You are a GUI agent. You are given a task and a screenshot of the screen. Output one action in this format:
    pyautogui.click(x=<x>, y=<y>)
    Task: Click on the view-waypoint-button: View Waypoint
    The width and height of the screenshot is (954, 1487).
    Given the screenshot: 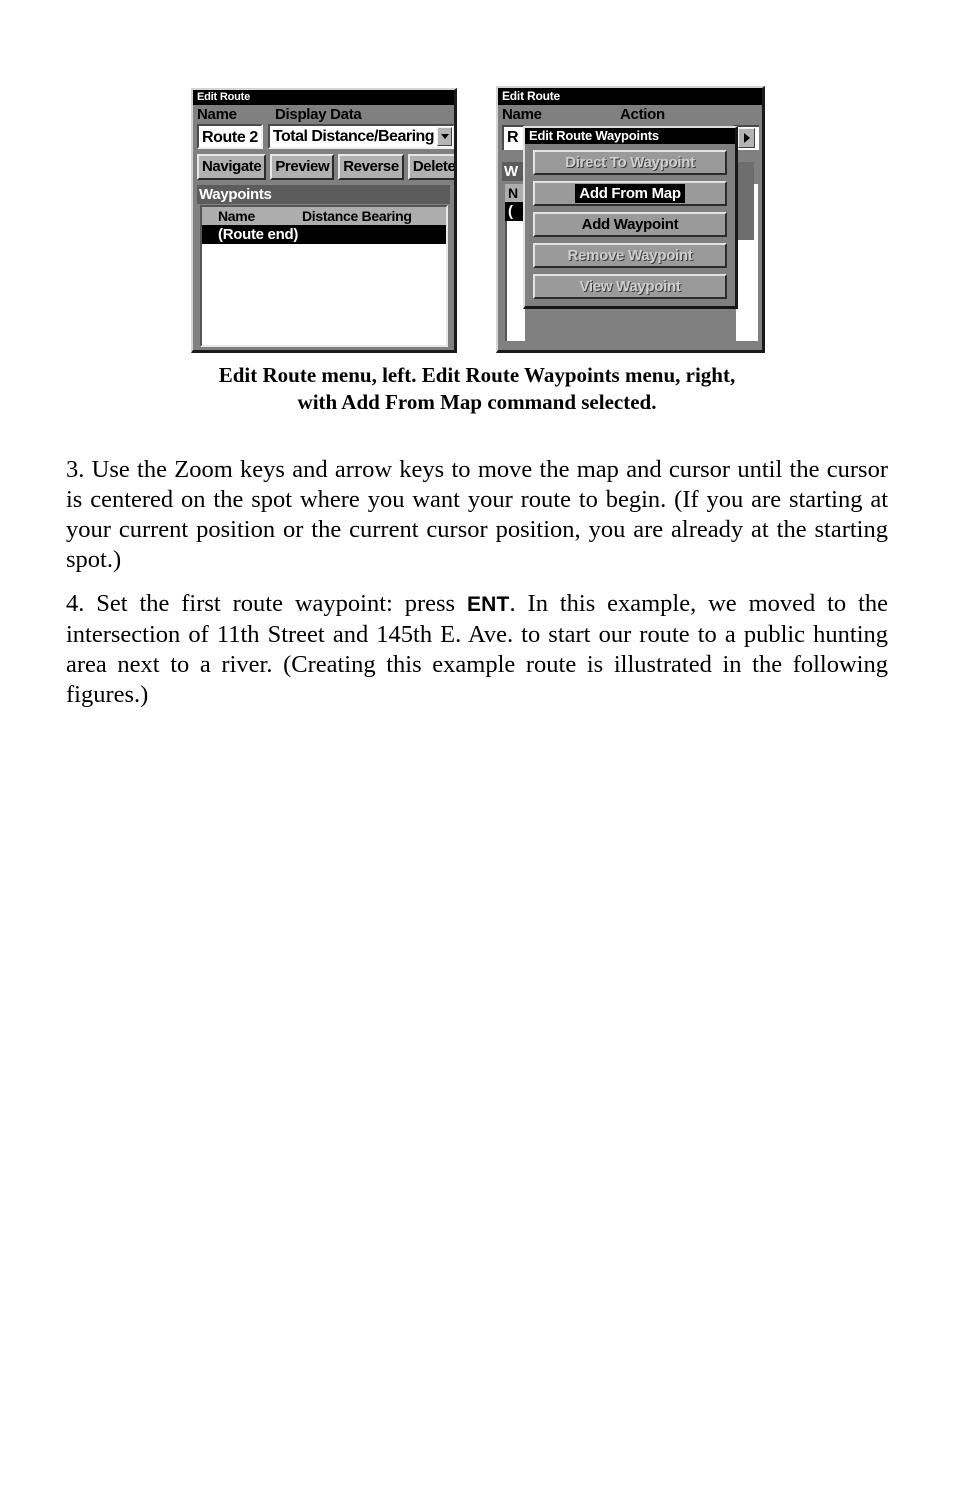 What is the action you would take?
    pyautogui.click(x=630, y=286)
    